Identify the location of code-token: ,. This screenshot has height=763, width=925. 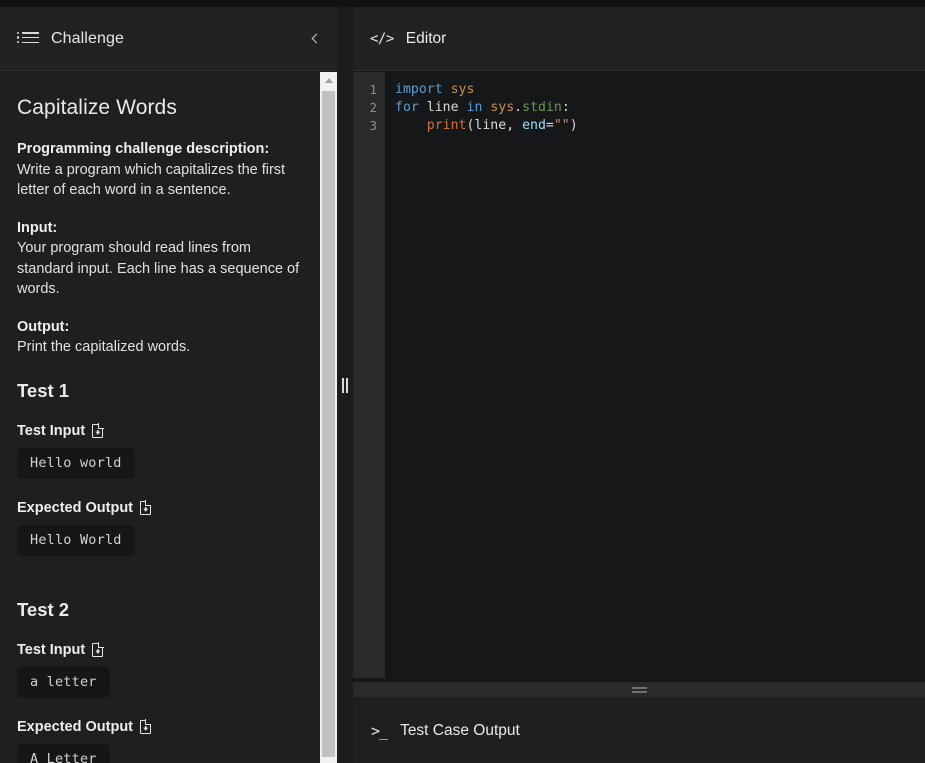
(514, 125).